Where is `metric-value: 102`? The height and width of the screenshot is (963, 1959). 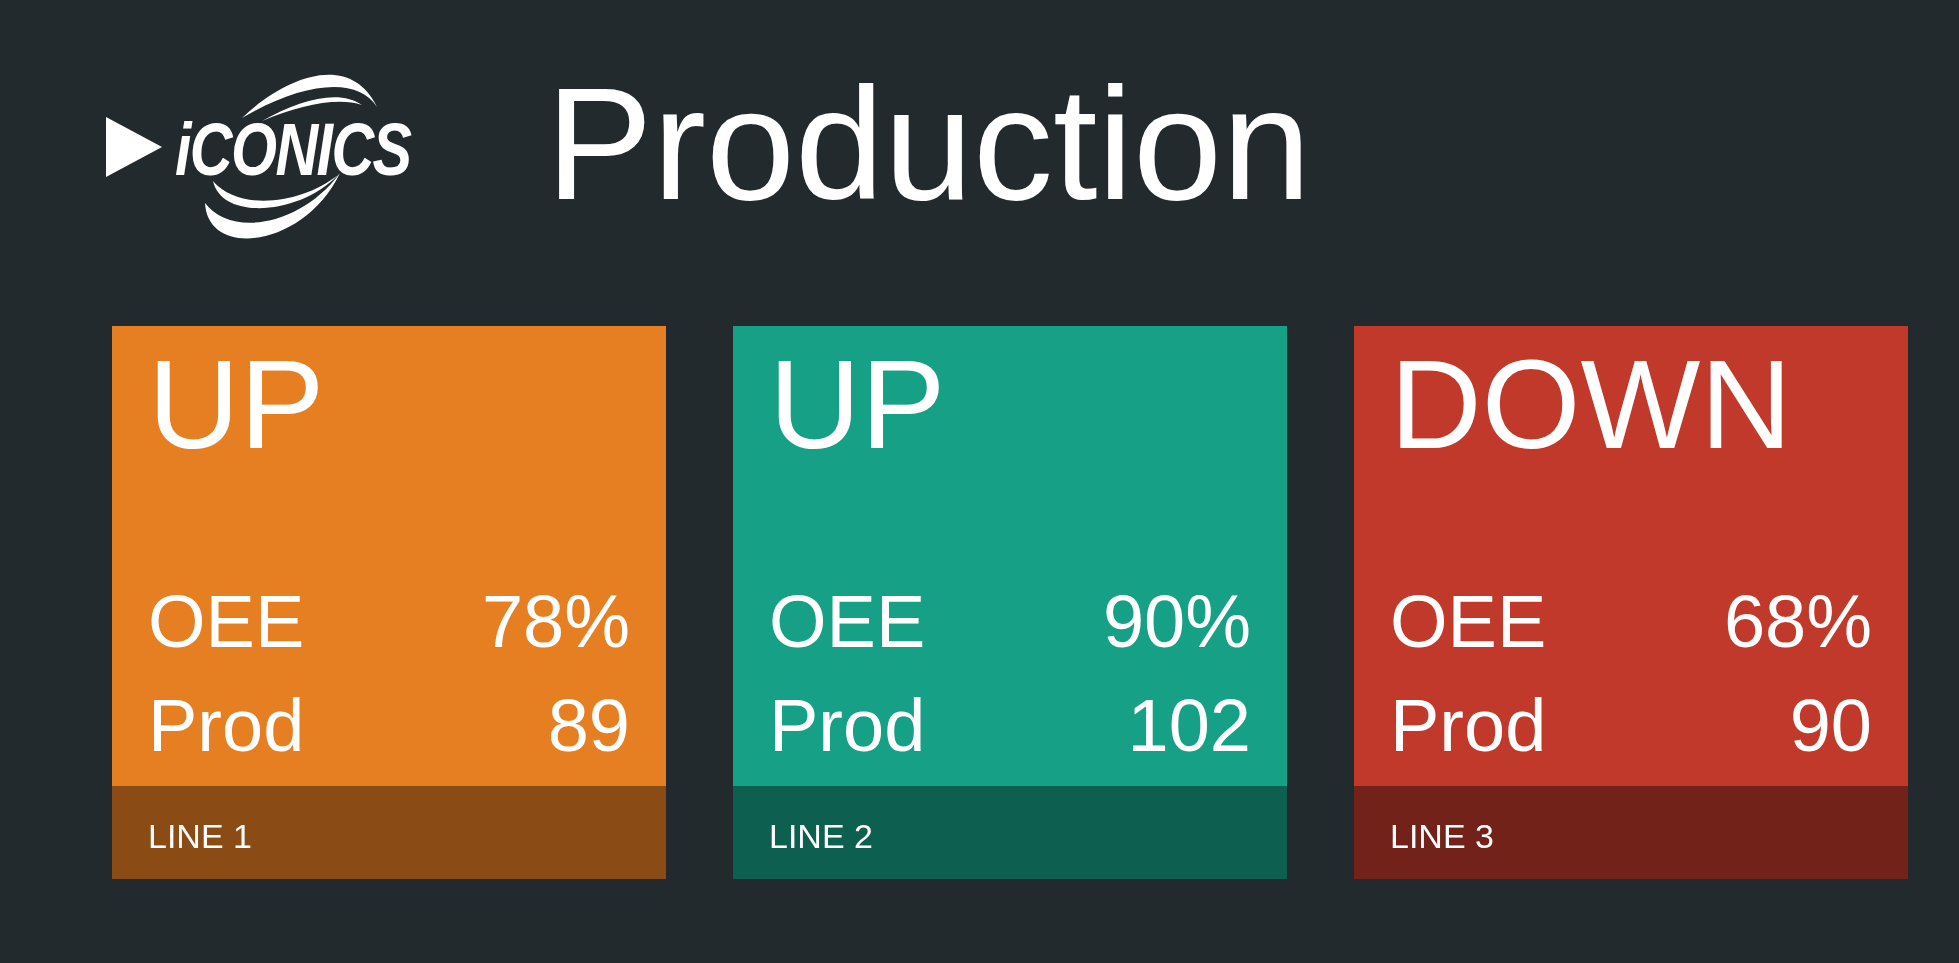 metric-value: 102 is located at coordinates (1189, 726).